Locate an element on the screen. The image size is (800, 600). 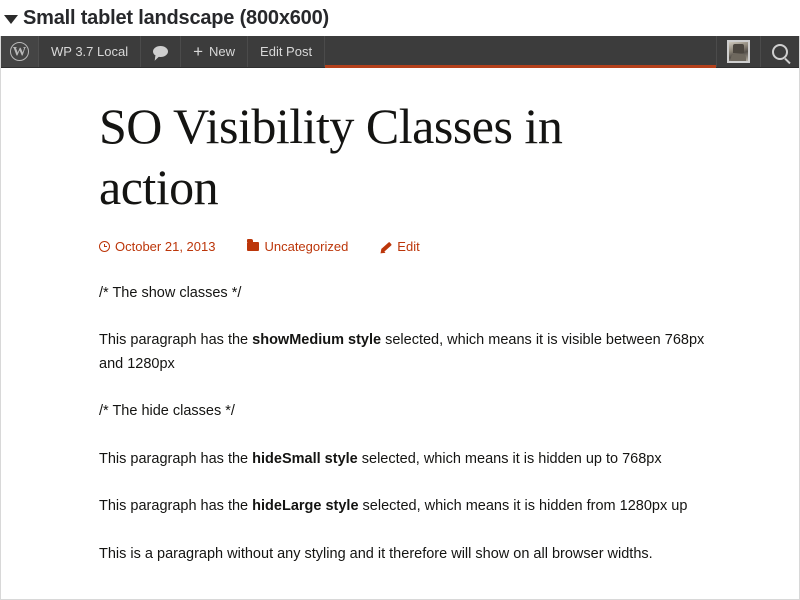
wordpress-logo-glyph: W is located at coordinates (19, 51).